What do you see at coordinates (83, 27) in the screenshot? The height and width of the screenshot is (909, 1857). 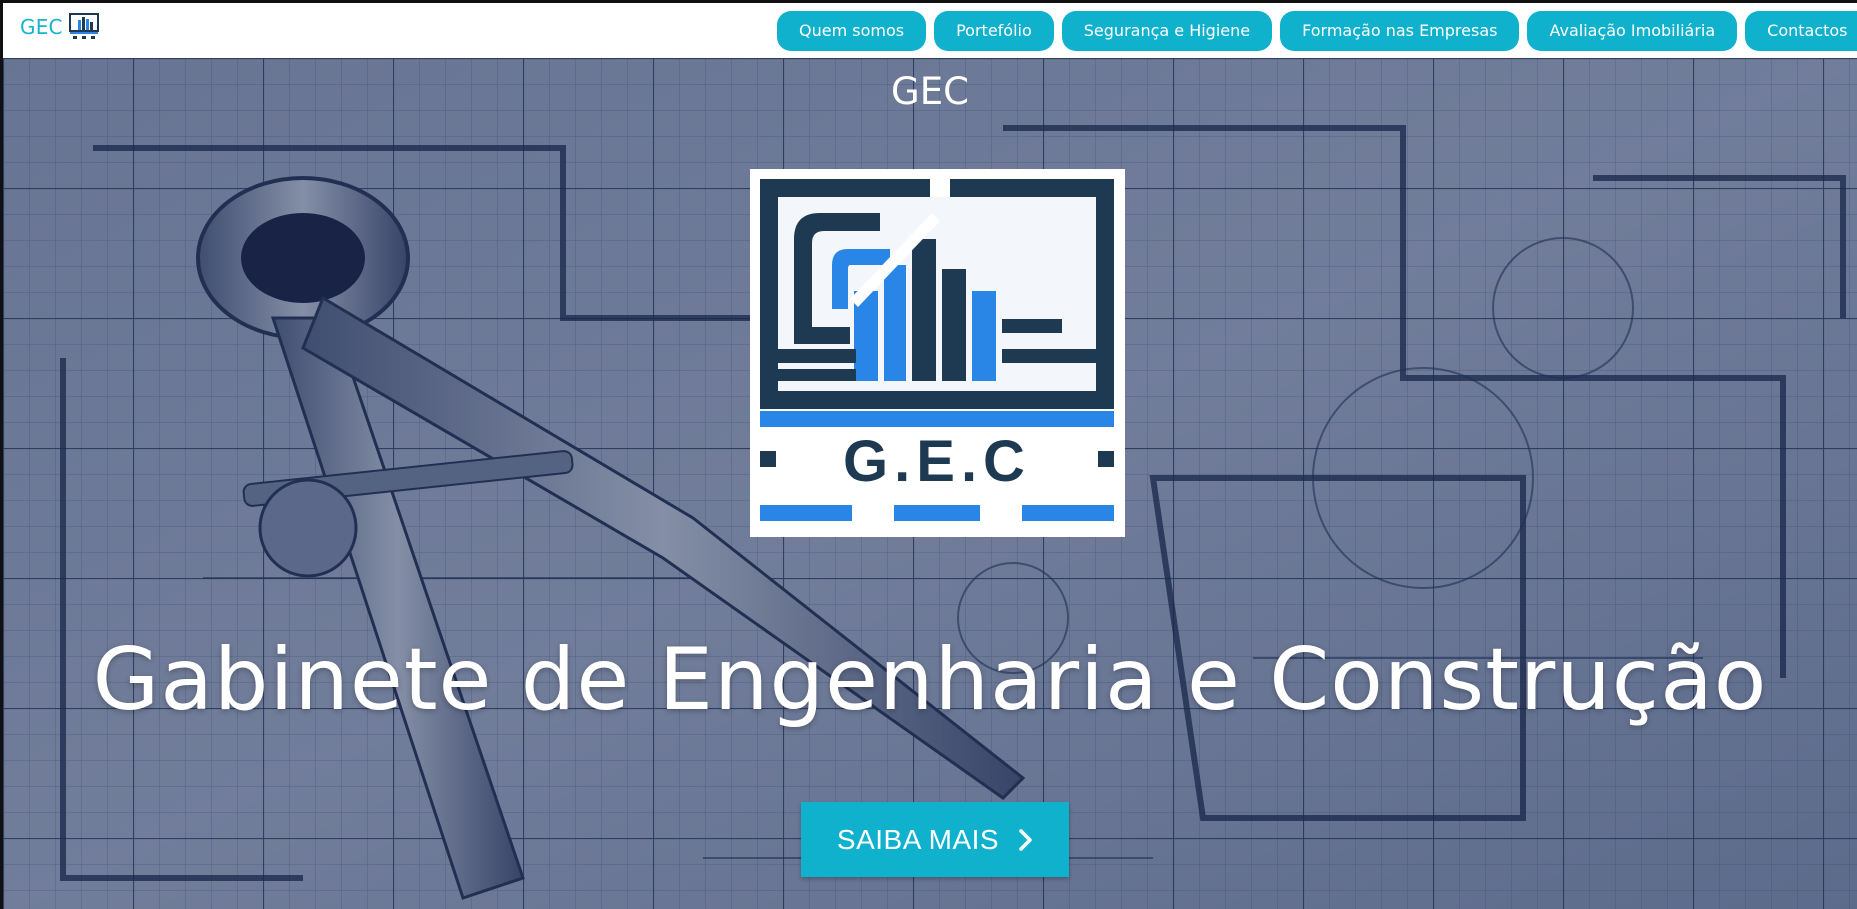 I see `gec-building-logo-icon` at bounding box center [83, 27].